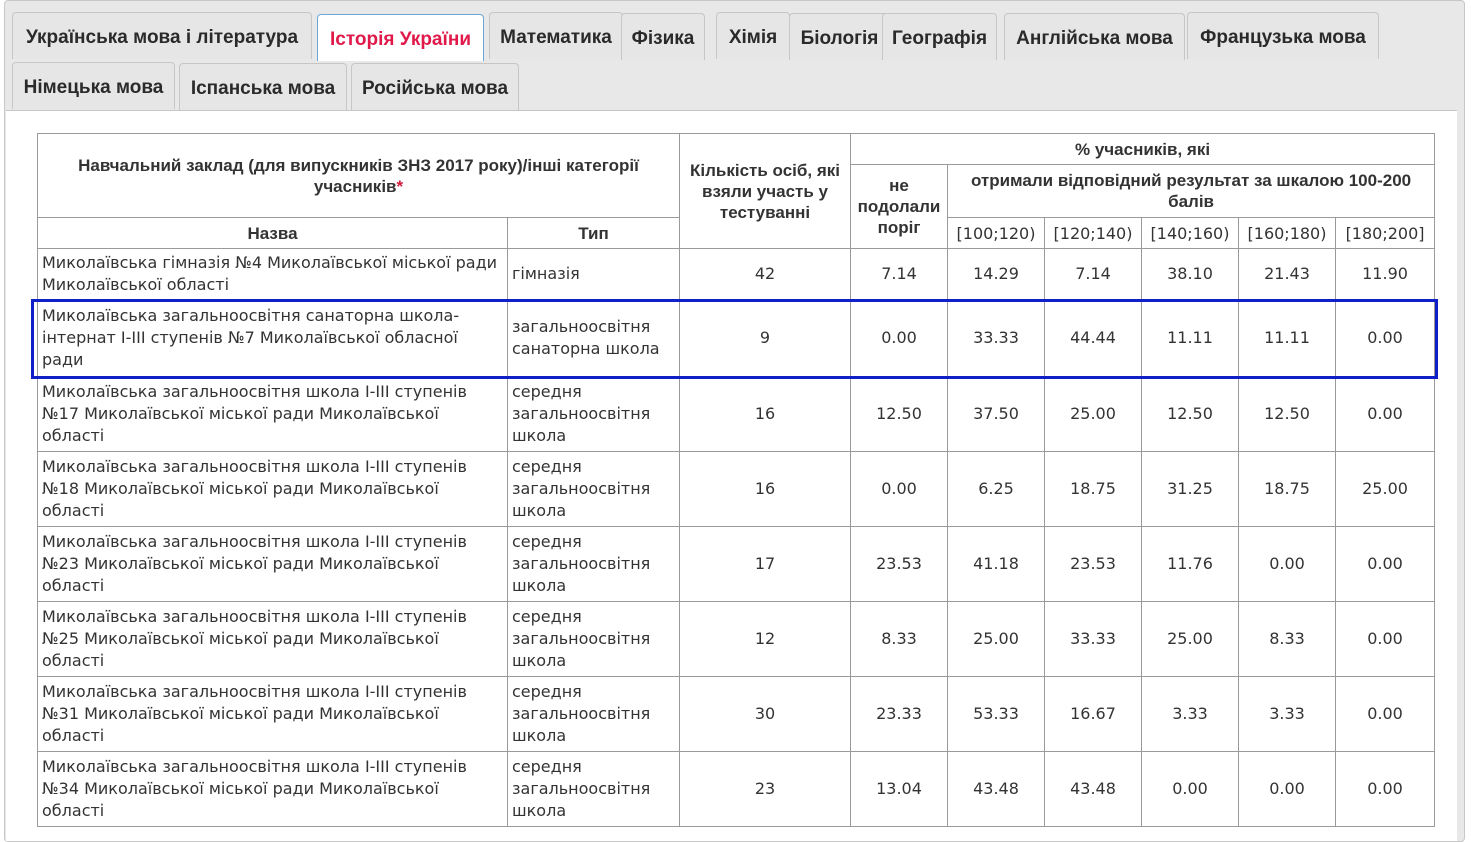 The height and width of the screenshot is (842, 1471). What do you see at coordinates (1287, 639) in the screenshot?
I see `range-value-cell: 8.33` at bounding box center [1287, 639].